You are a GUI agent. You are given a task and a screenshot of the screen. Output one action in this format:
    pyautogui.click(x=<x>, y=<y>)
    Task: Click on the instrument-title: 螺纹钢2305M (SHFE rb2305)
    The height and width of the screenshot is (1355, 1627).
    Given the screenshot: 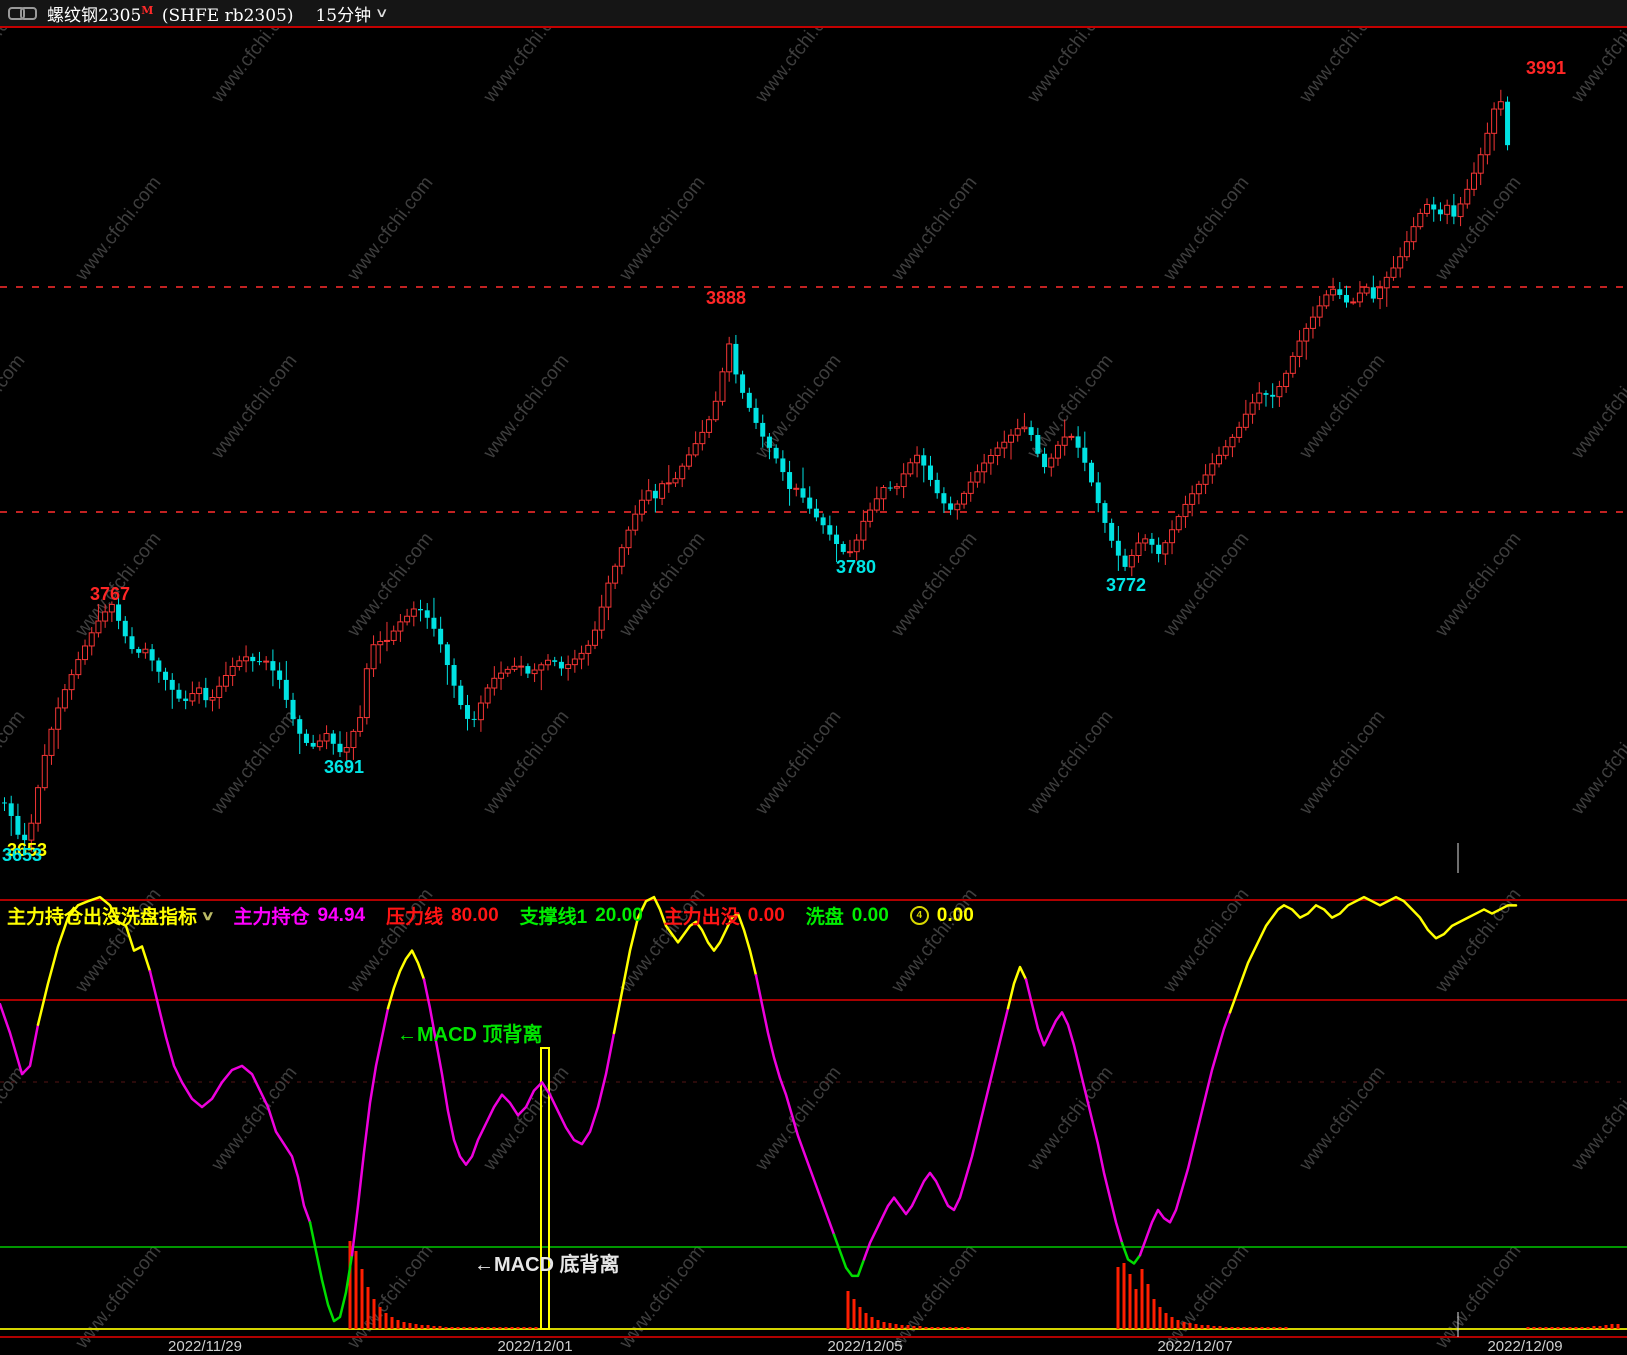 What is the action you would take?
    pyautogui.click(x=170, y=13)
    